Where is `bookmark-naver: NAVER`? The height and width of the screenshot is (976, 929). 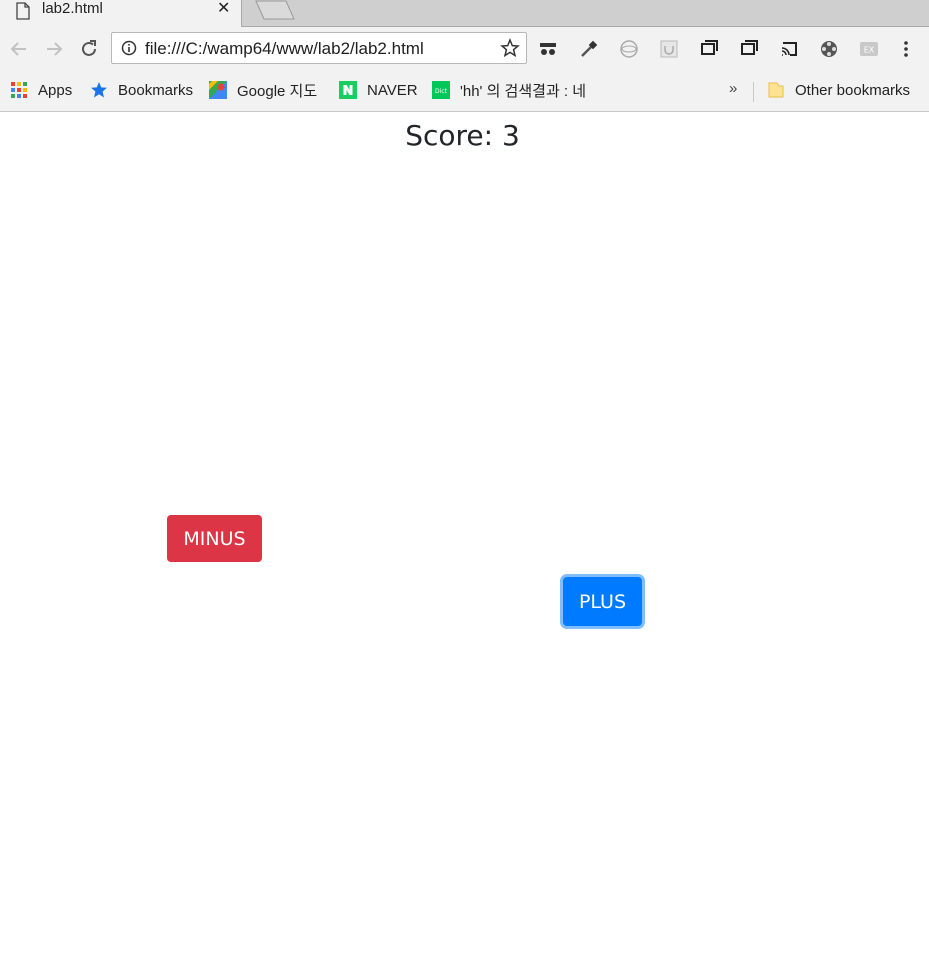
bookmark-naver: NAVER is located at coordinates (378, 90).